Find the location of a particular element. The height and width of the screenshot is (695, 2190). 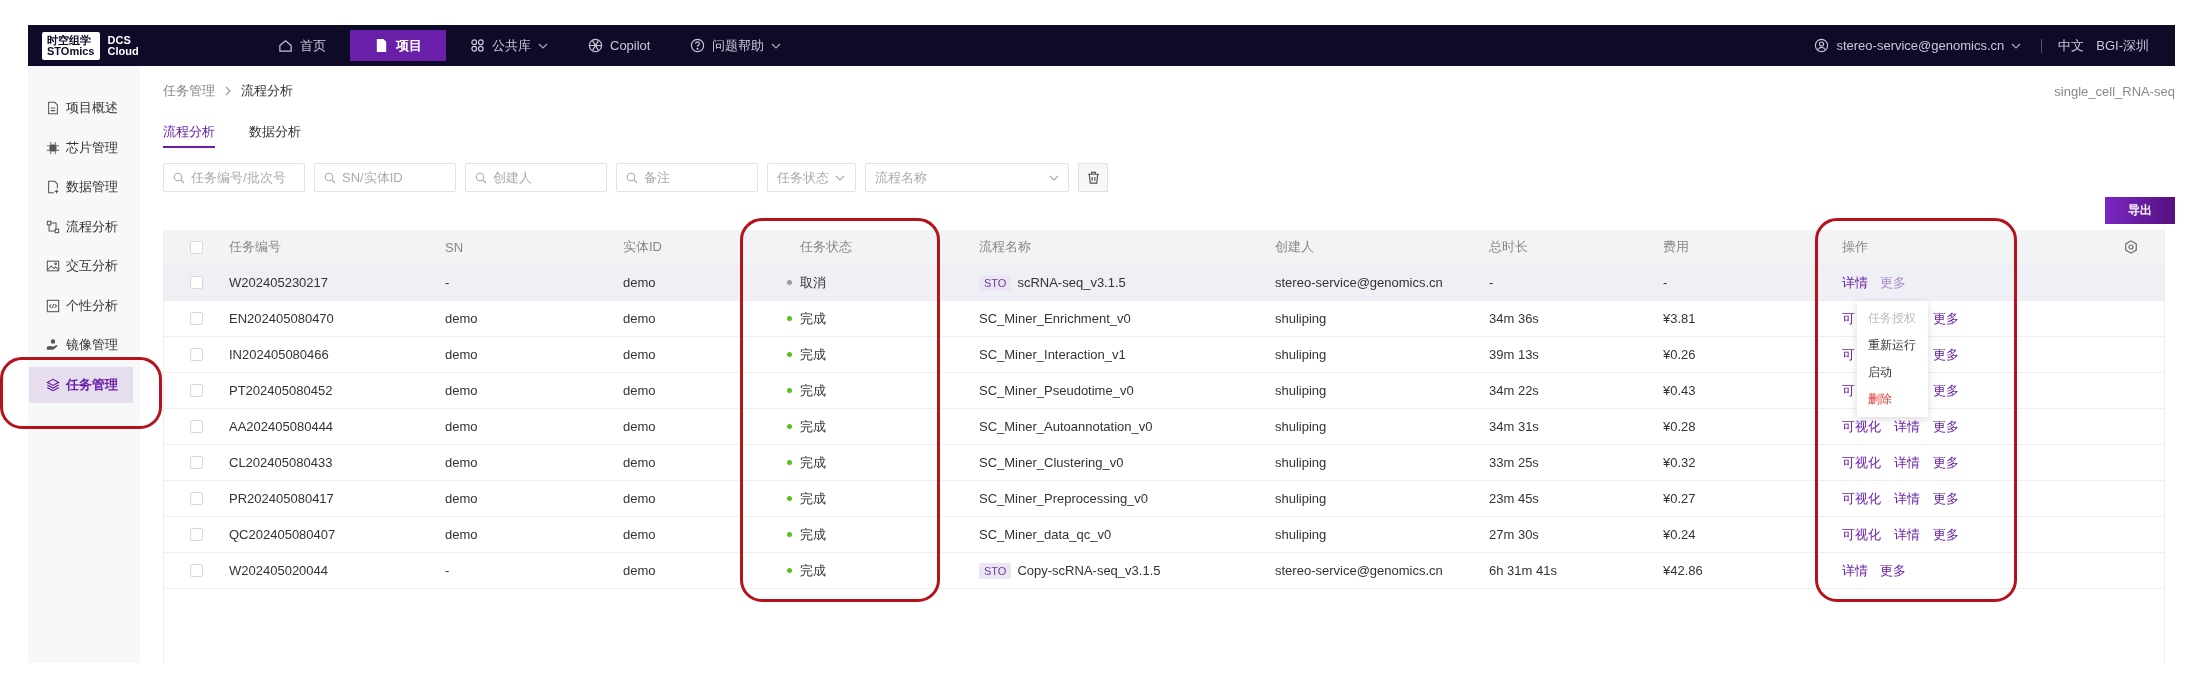

table-cell: SC_Miner_data_qc_v0 is located at coordinates (1045, 534).